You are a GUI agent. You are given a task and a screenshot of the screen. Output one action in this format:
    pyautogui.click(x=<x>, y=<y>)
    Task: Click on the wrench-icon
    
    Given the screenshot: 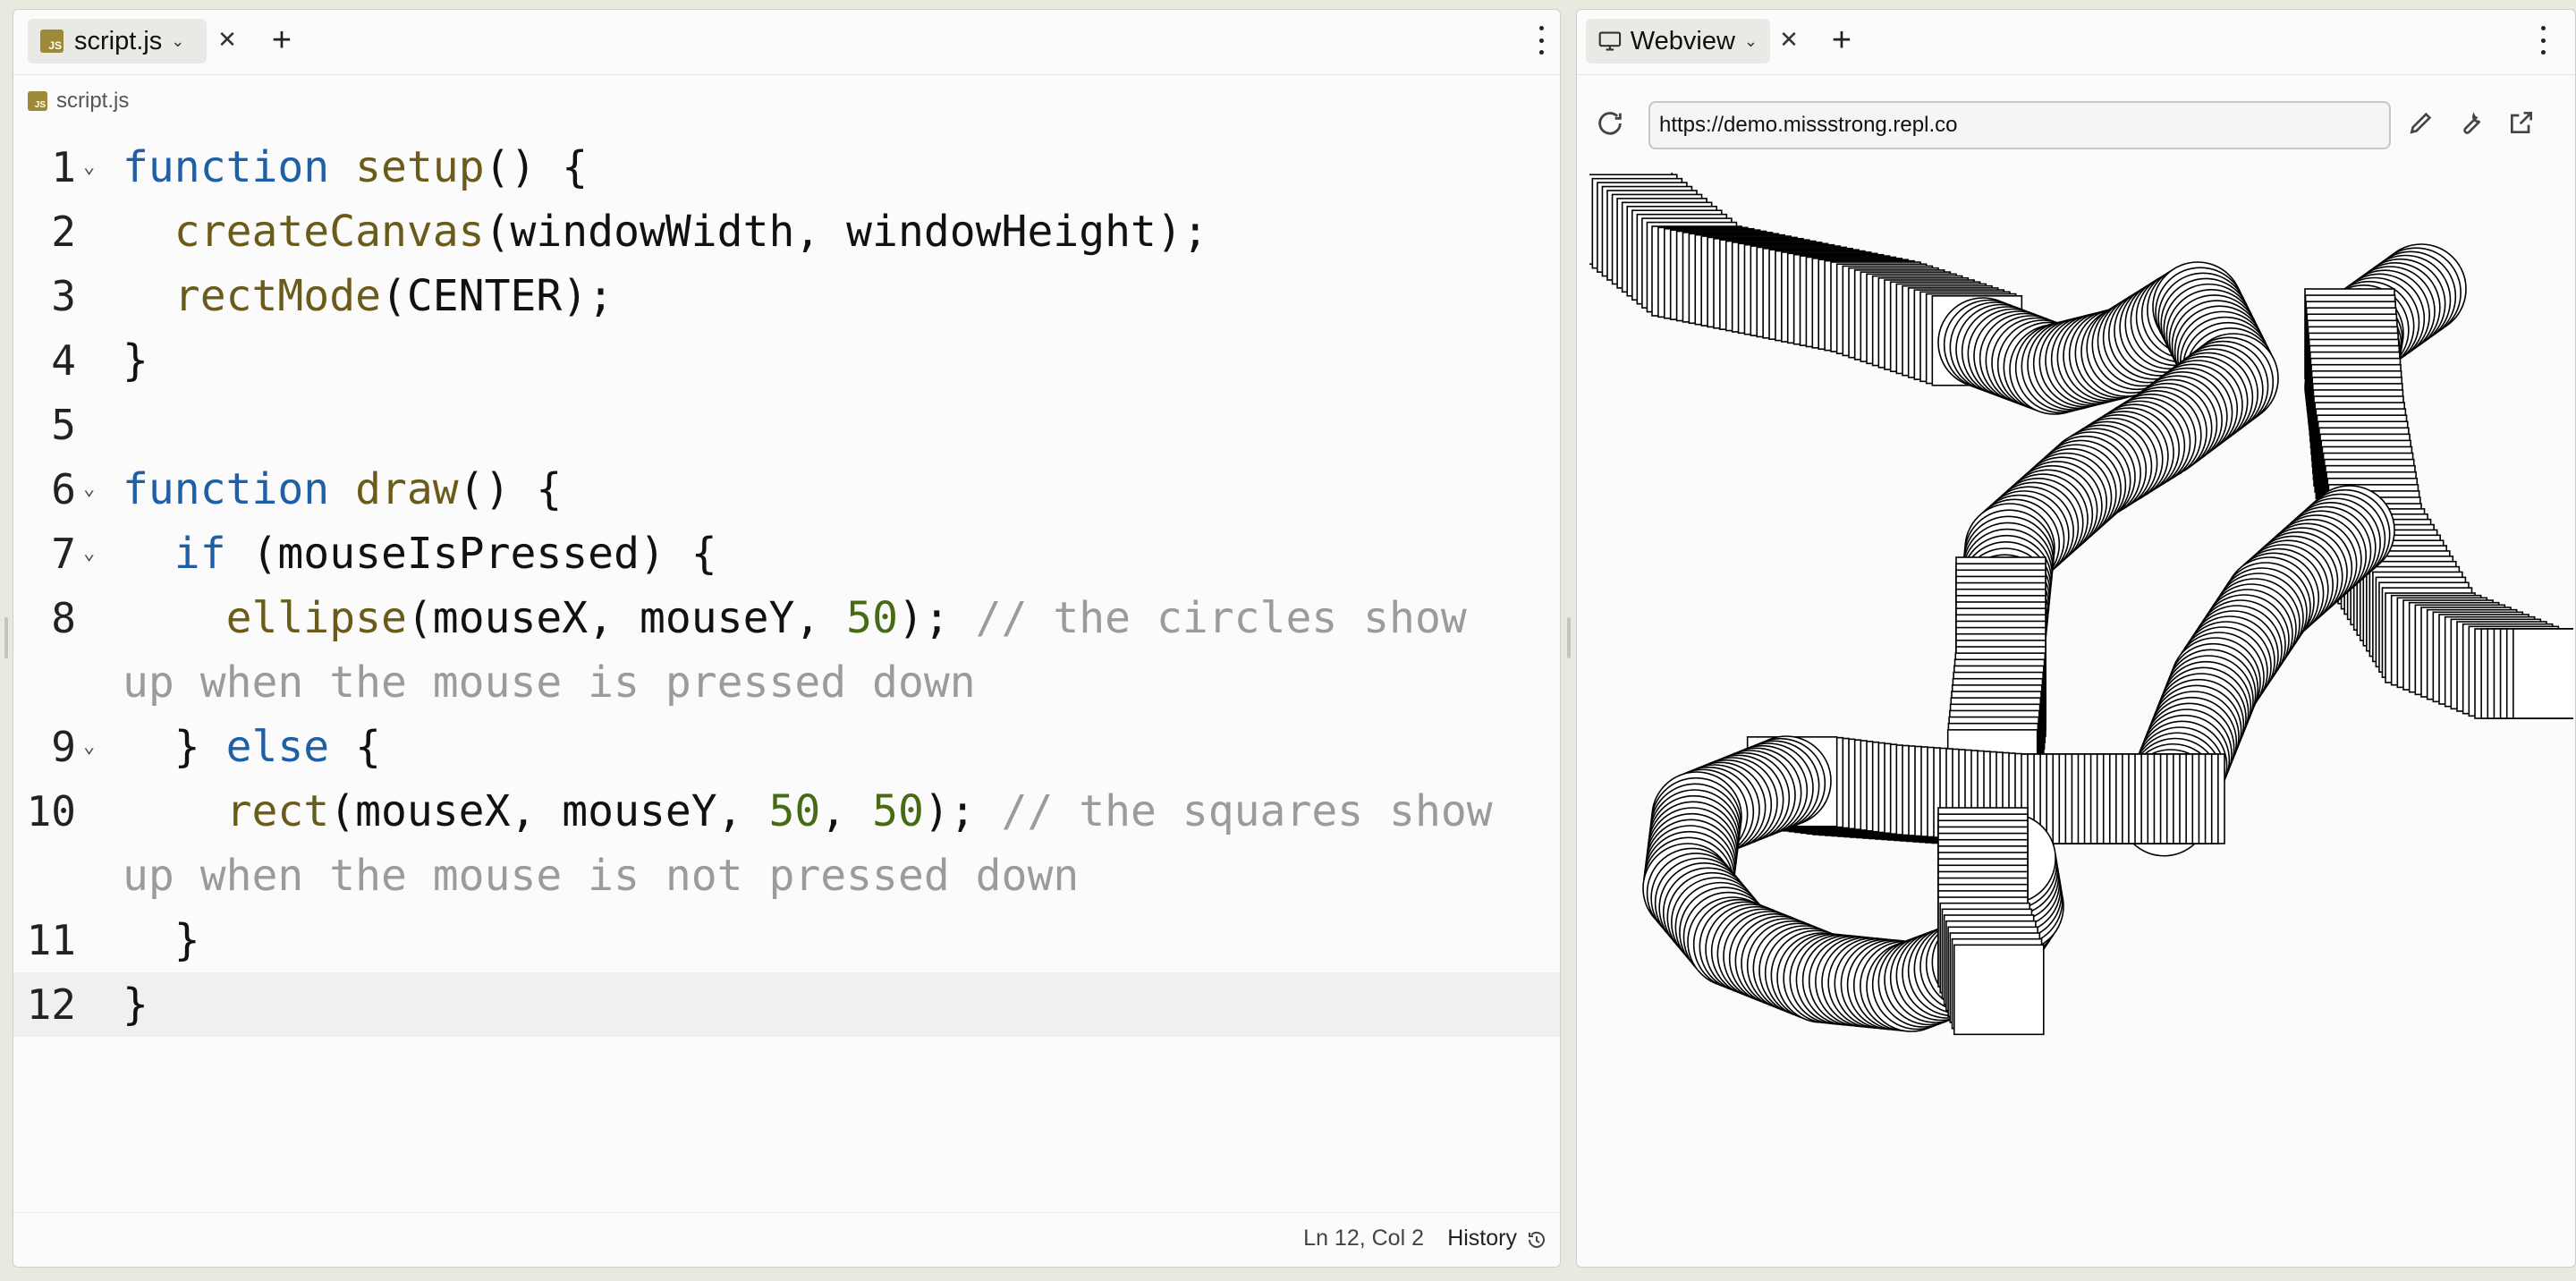 What is the action you would take?
    pyautogui.click(x=2471, y=122)
    